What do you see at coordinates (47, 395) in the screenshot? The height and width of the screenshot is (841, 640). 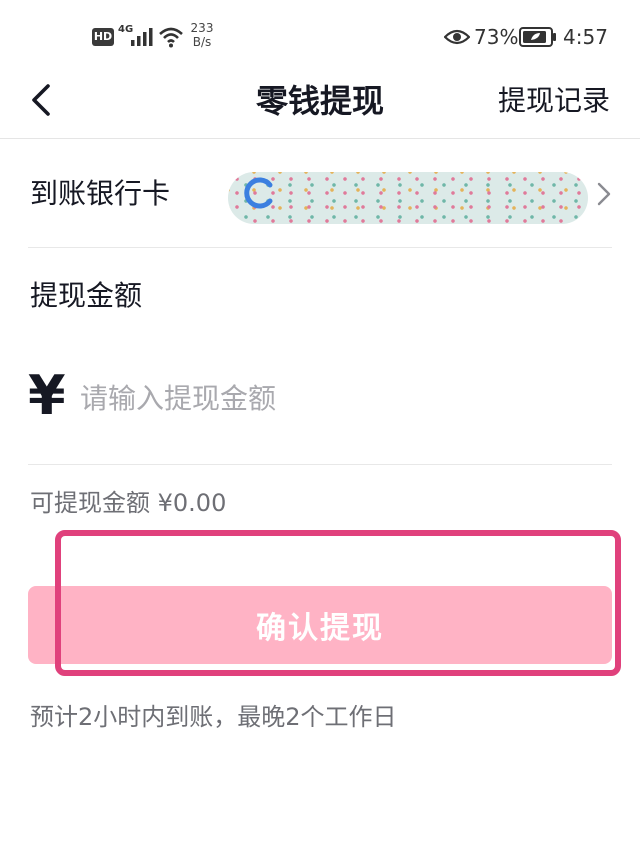 I see `yen-icon: ¥` at bounding box center [47, 395].